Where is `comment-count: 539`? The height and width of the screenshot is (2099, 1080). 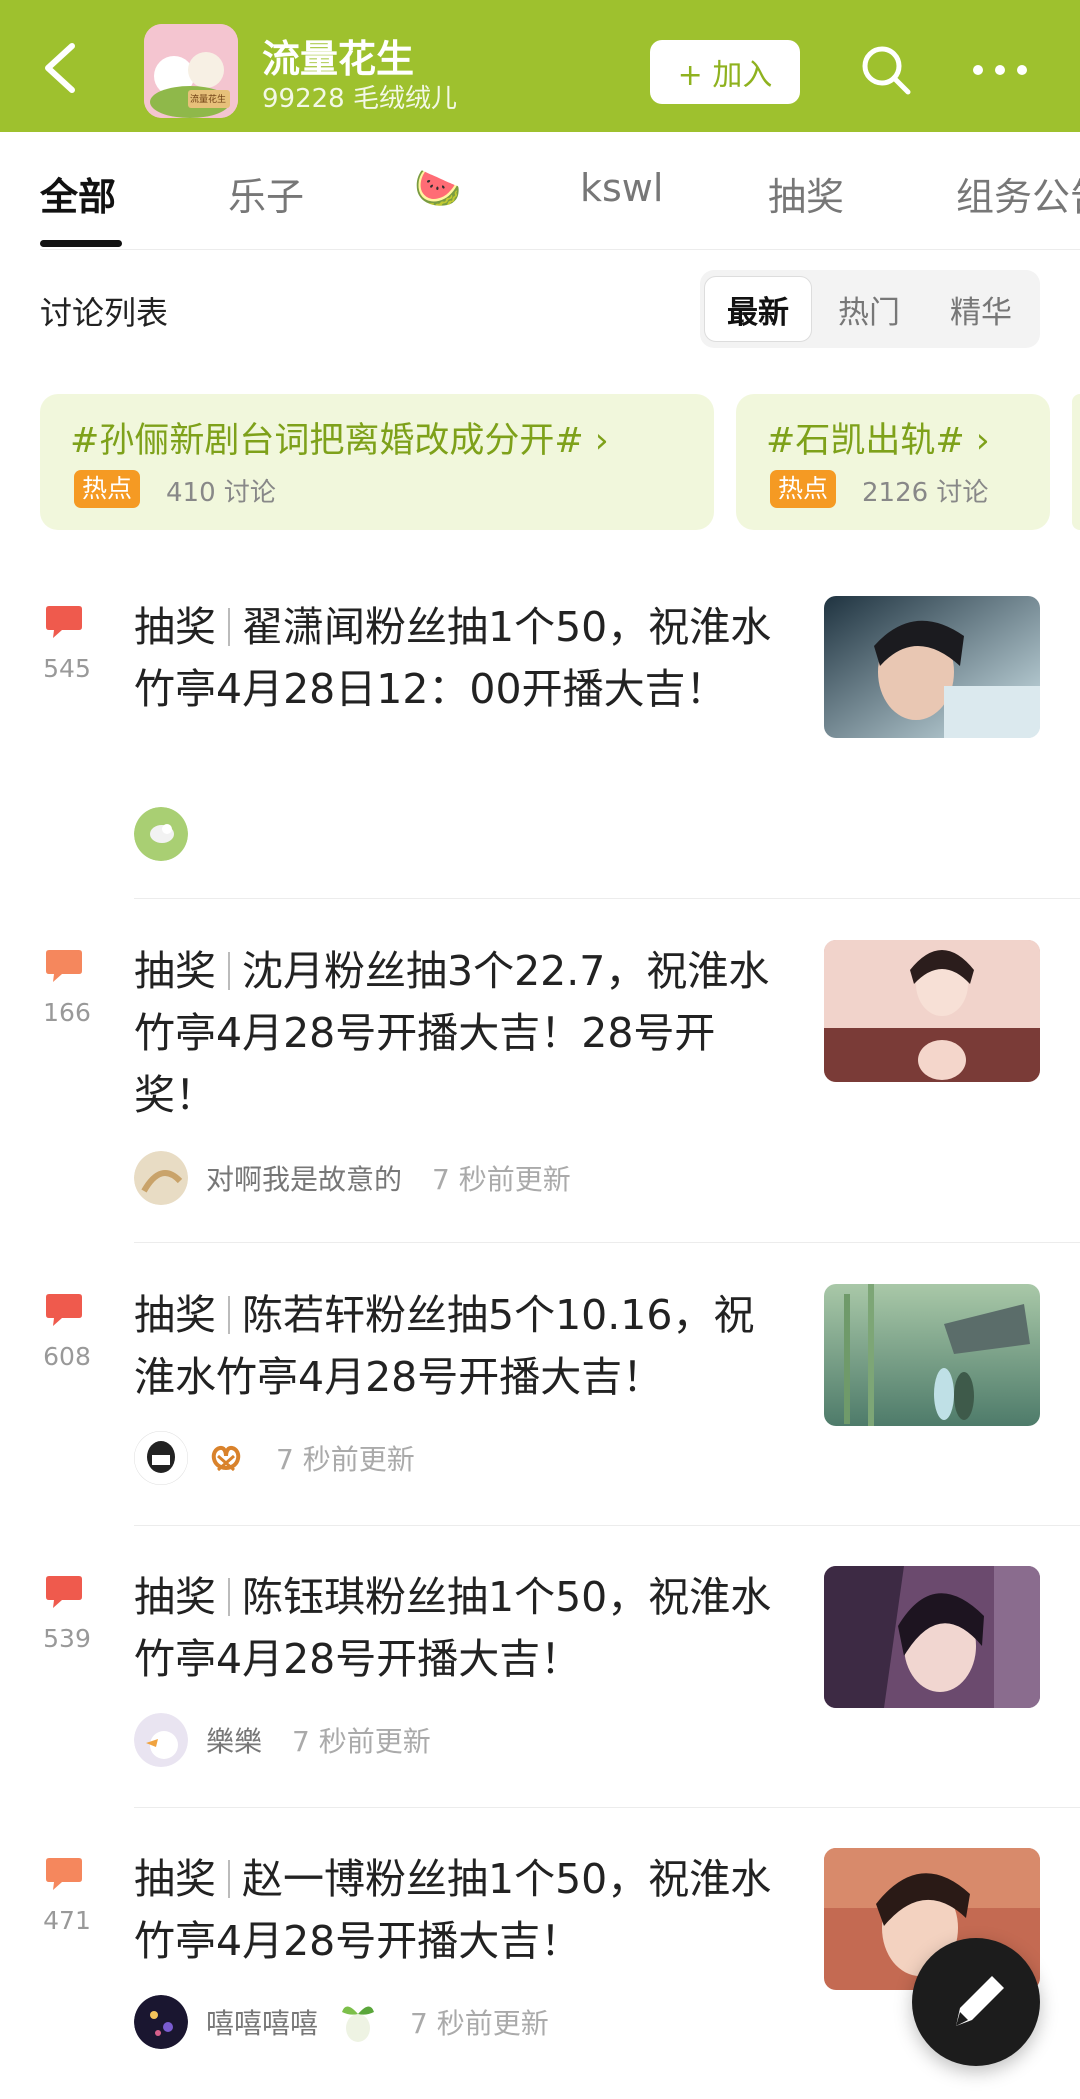 comment-count: 539 is located at coordinates (67, 1638).